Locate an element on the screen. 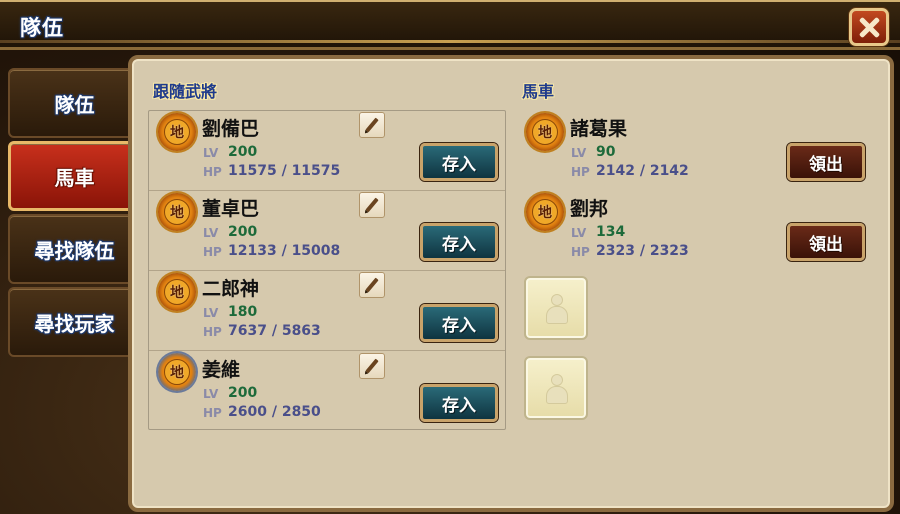  carriage-title: 馬車 is located at coordinates (538, 91).